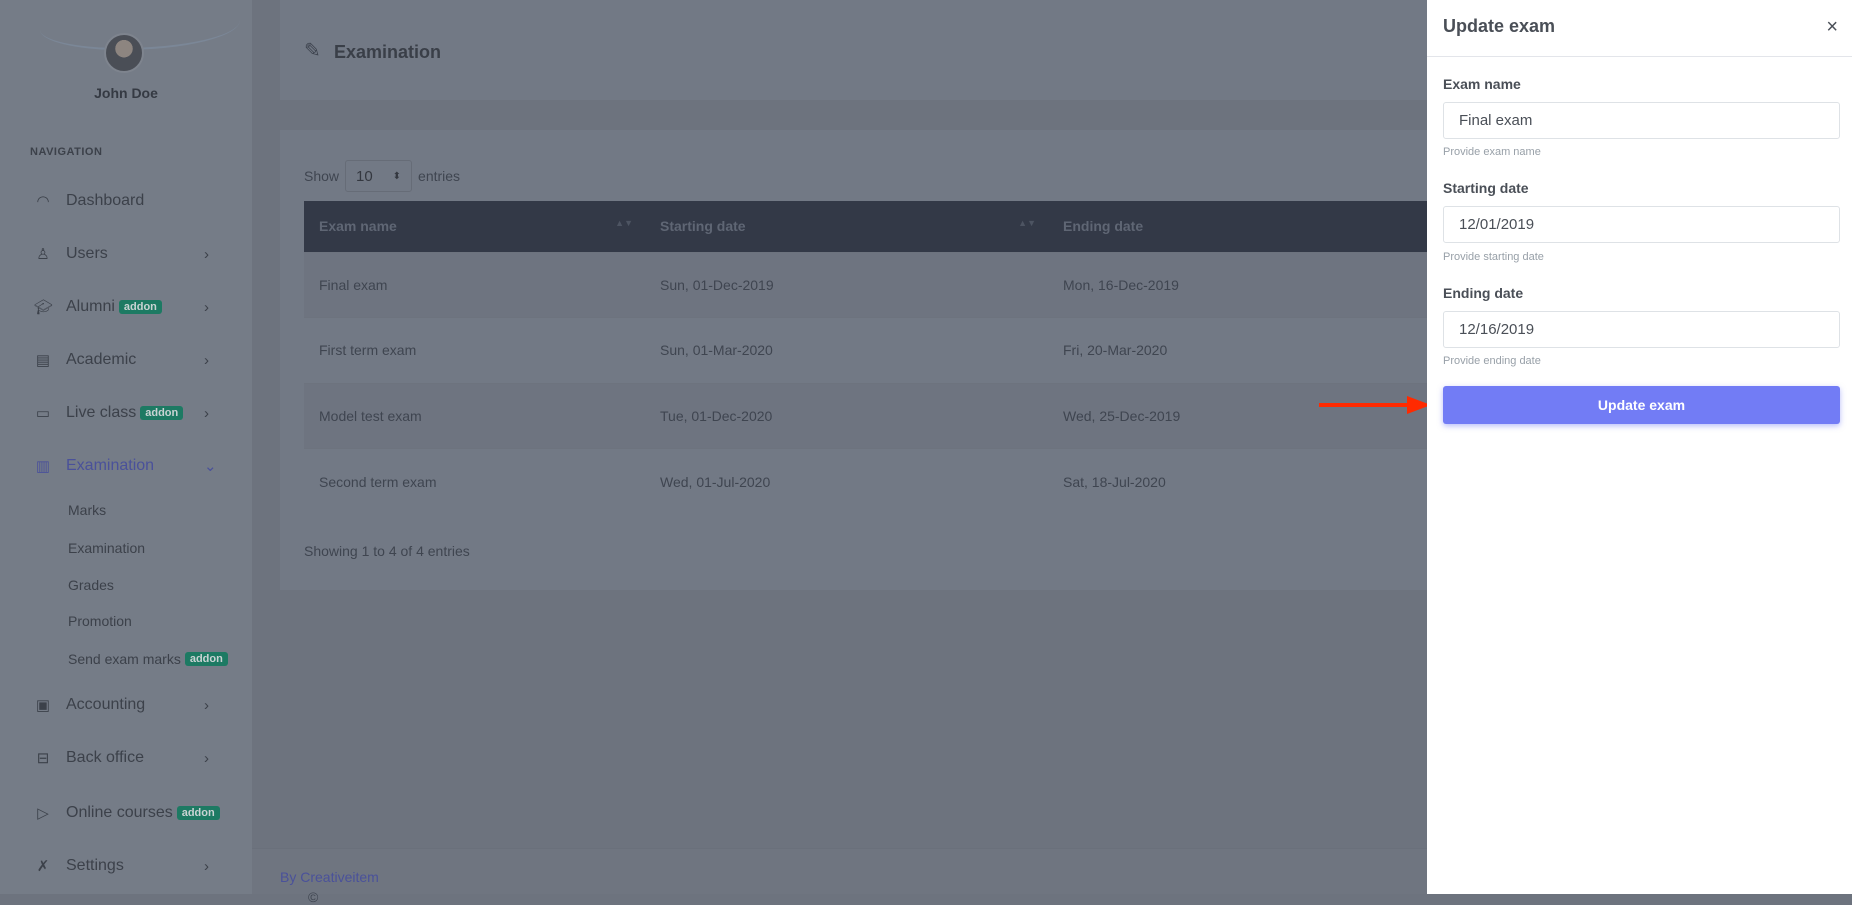 This screenshot has height=905, width=1852. I want to click on divider, so click(1639, 56).